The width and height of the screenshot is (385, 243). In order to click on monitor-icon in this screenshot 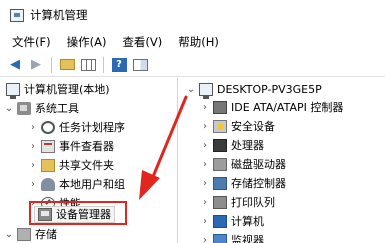, I will do `click(220, 238)`.